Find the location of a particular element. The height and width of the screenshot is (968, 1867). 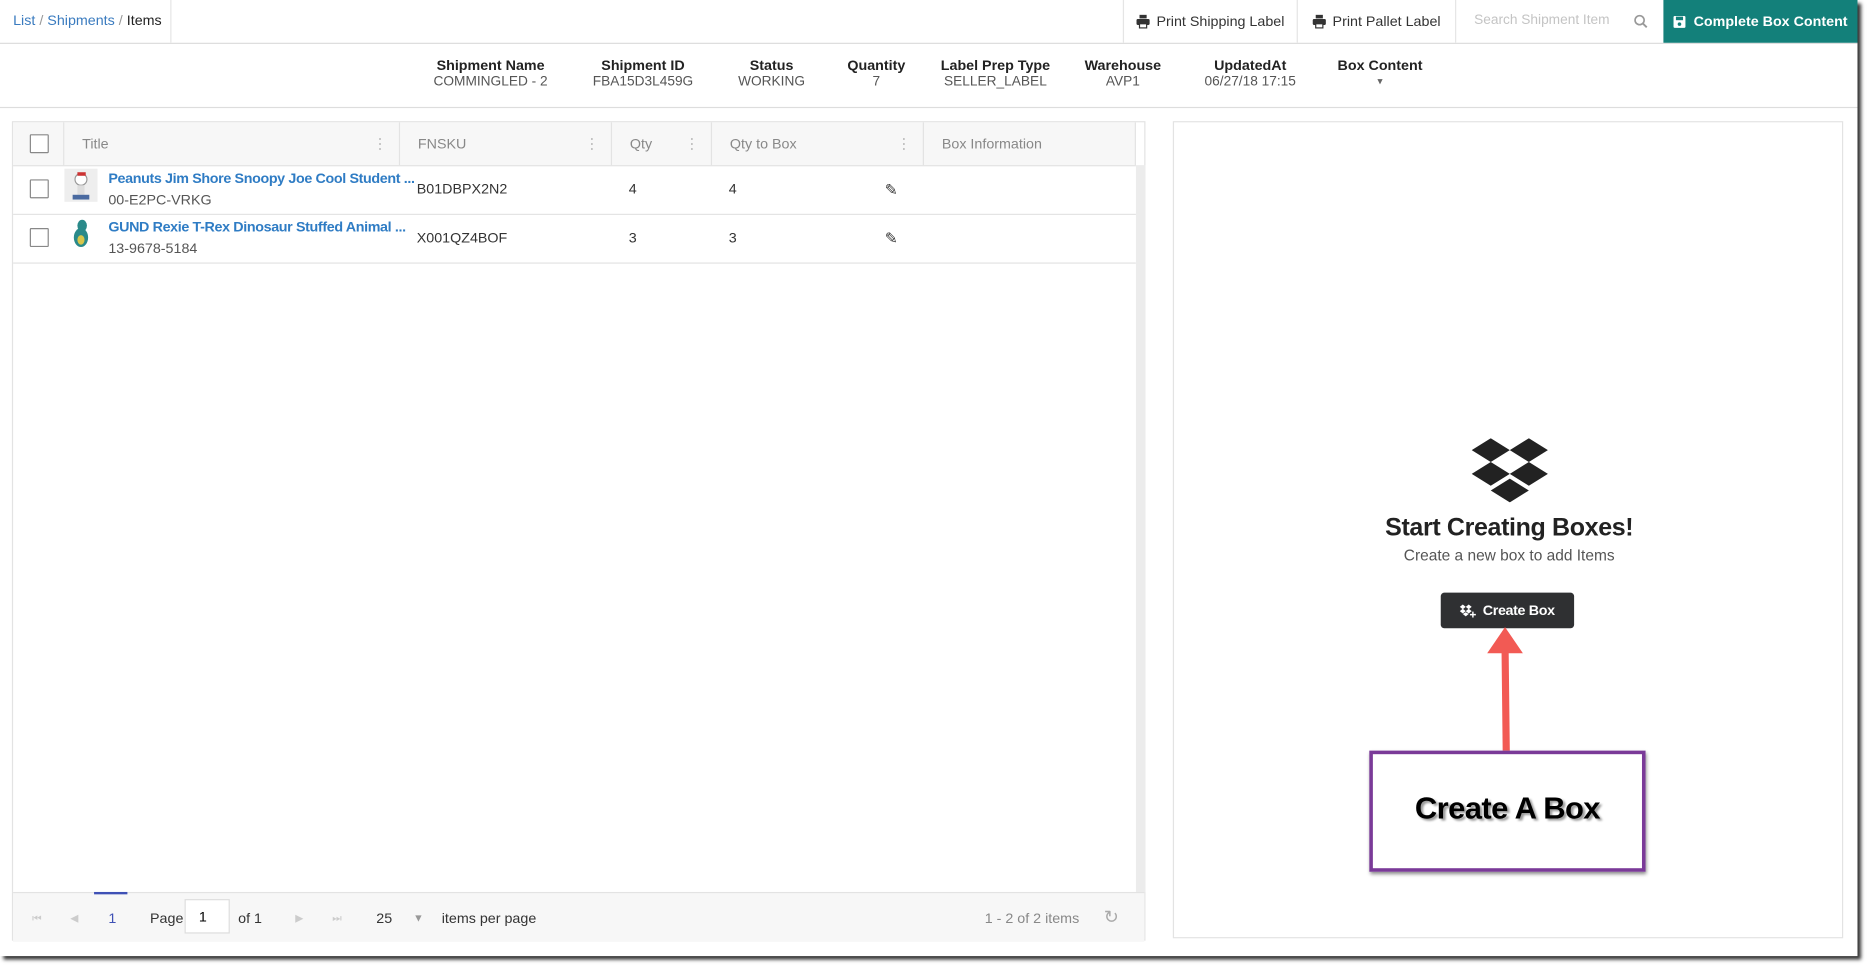

select-all-checkbox is located at coordinates (39, 144).